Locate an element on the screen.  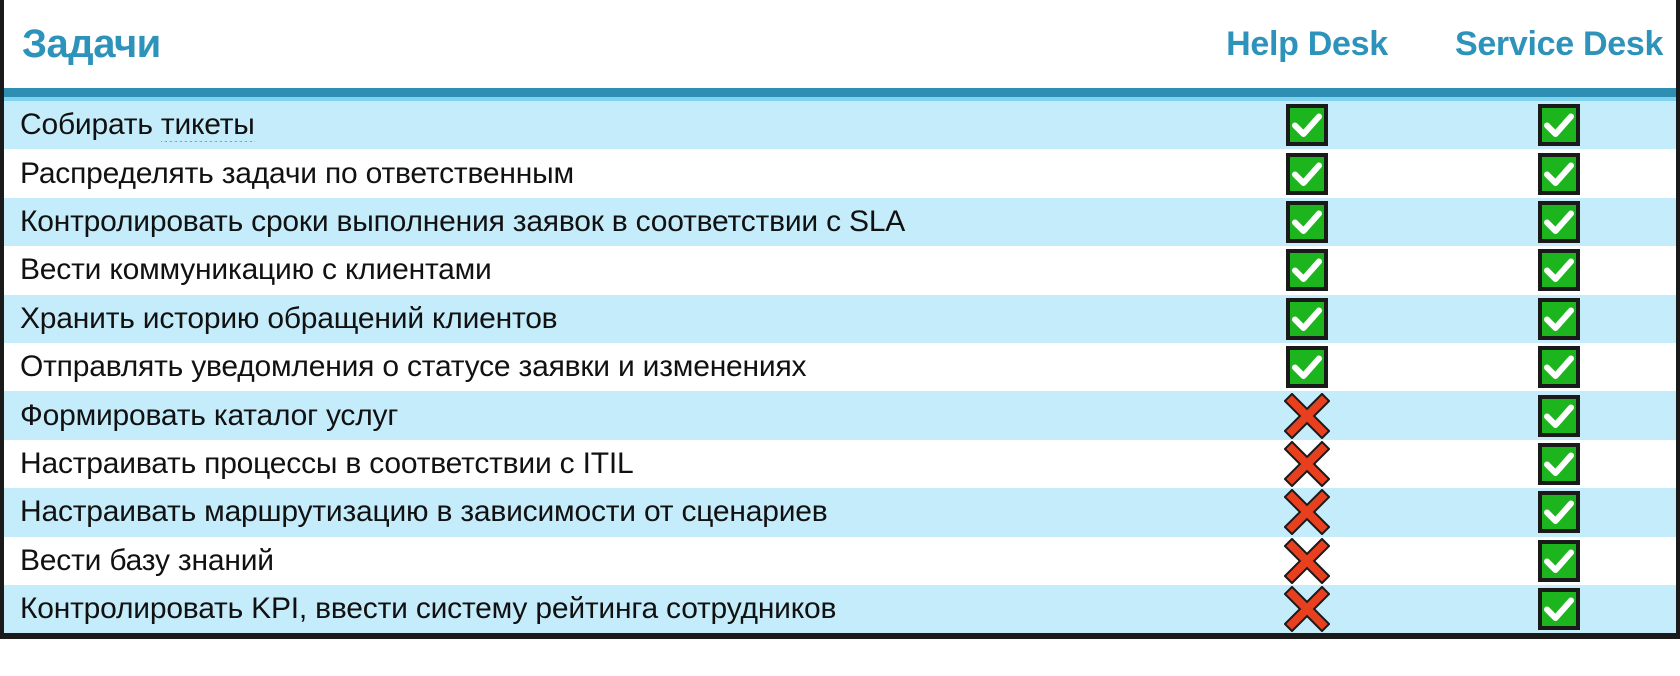
misspelled-word: тикеты is located at coordinates (207, 125).